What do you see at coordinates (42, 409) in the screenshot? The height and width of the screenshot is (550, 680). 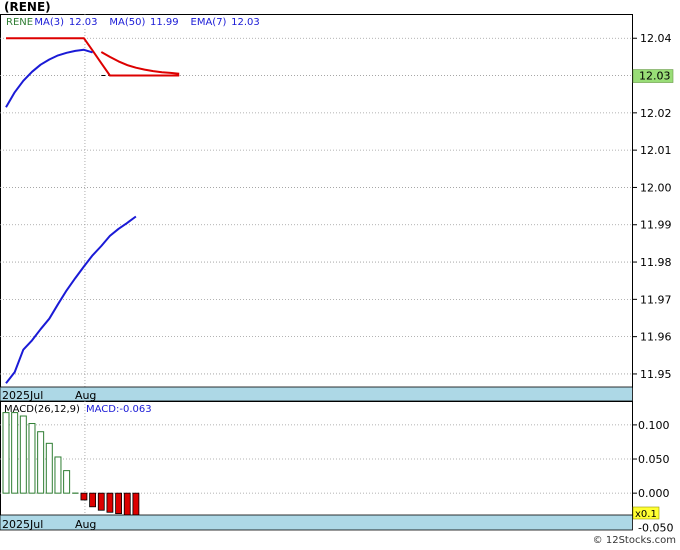 I see `macd-title: MACD(26,12,9)` at bounding box center [42, 409].